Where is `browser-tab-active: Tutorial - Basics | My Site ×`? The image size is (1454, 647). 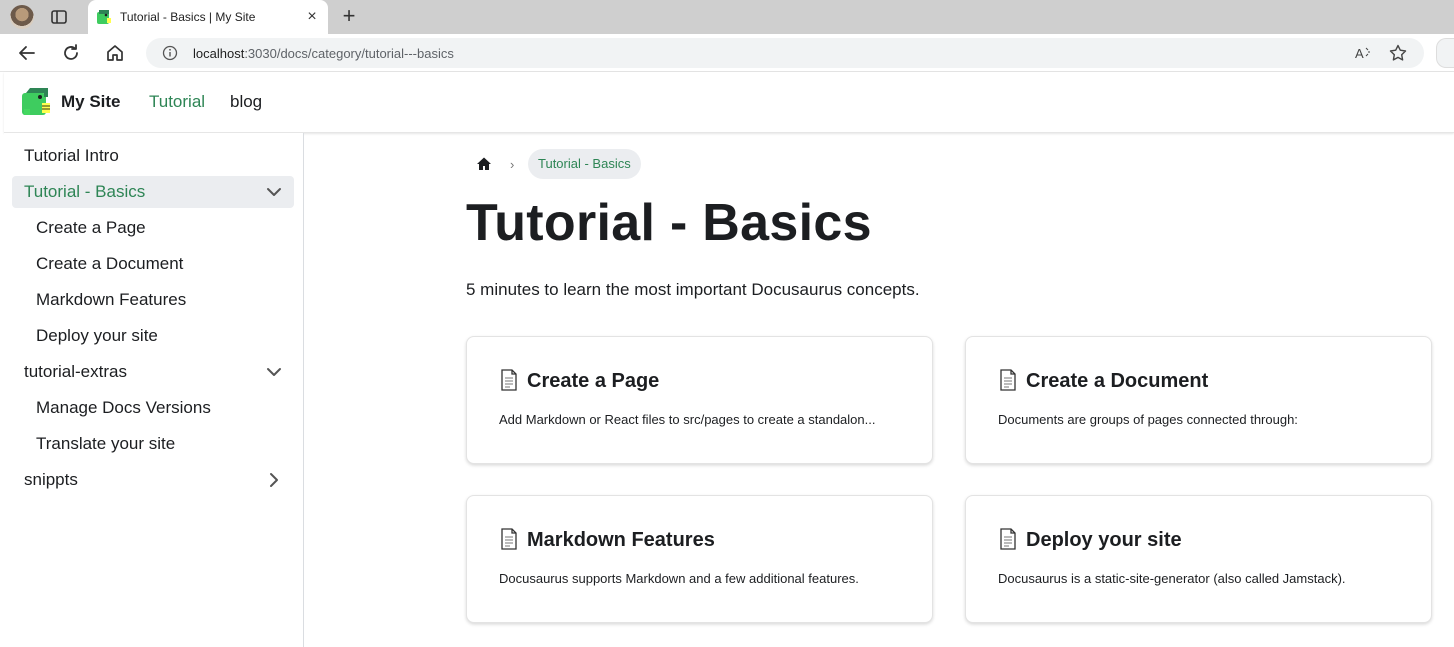 browser-tab-active: Tutorial - Basics | My Site × is located at coordinates (208, 17).